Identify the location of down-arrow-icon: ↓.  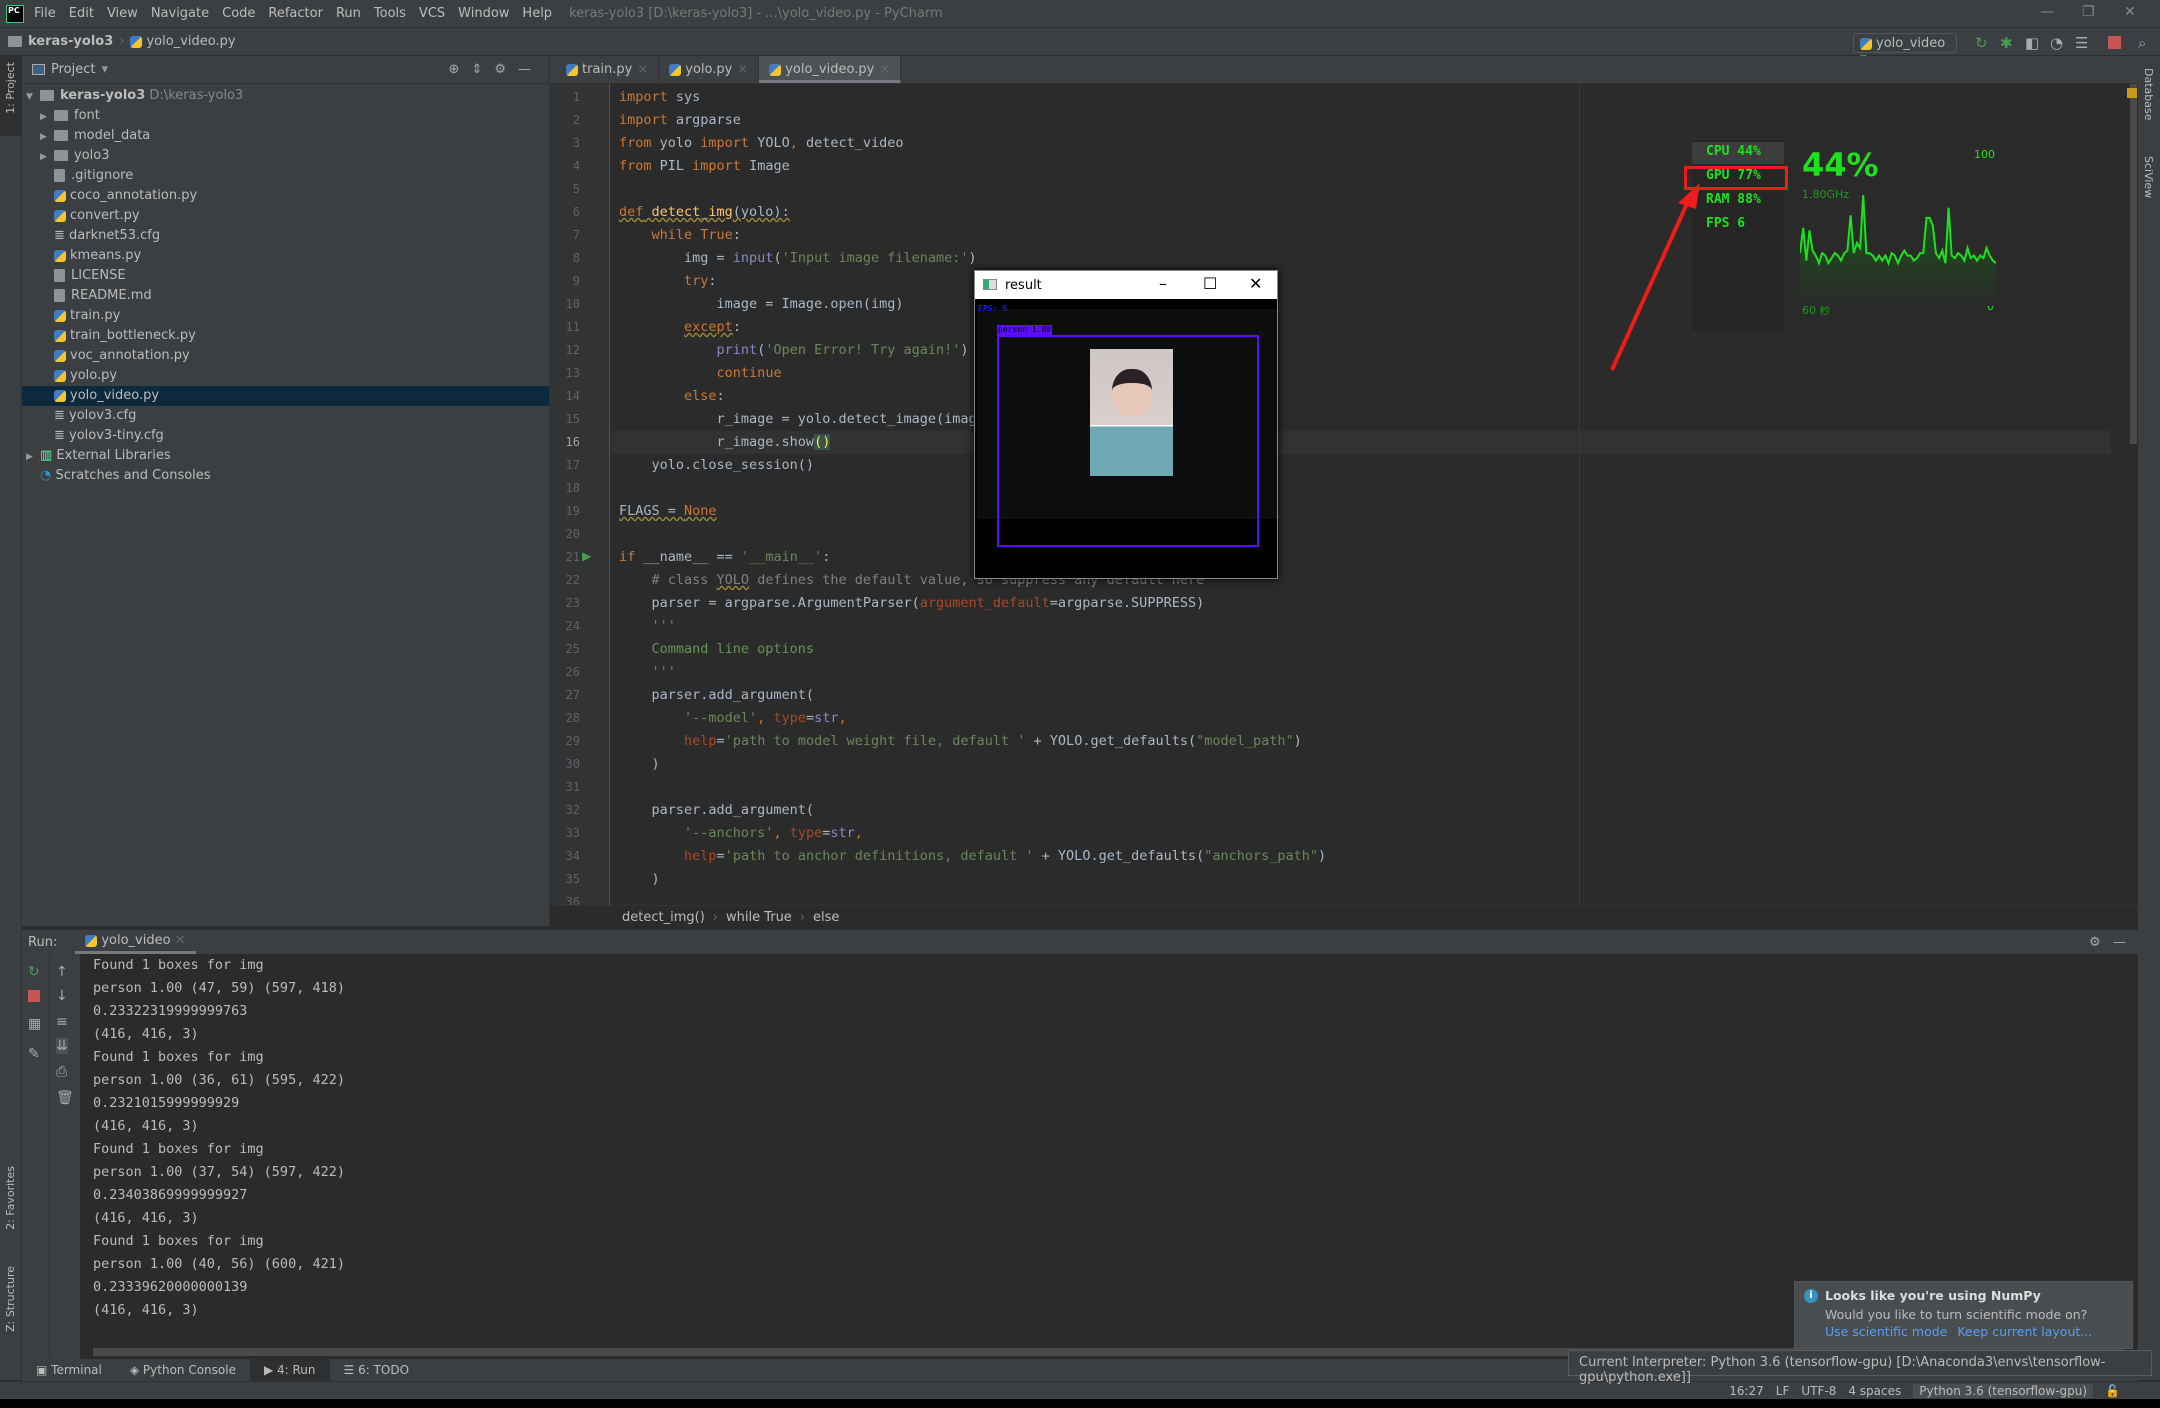
(62, 996).